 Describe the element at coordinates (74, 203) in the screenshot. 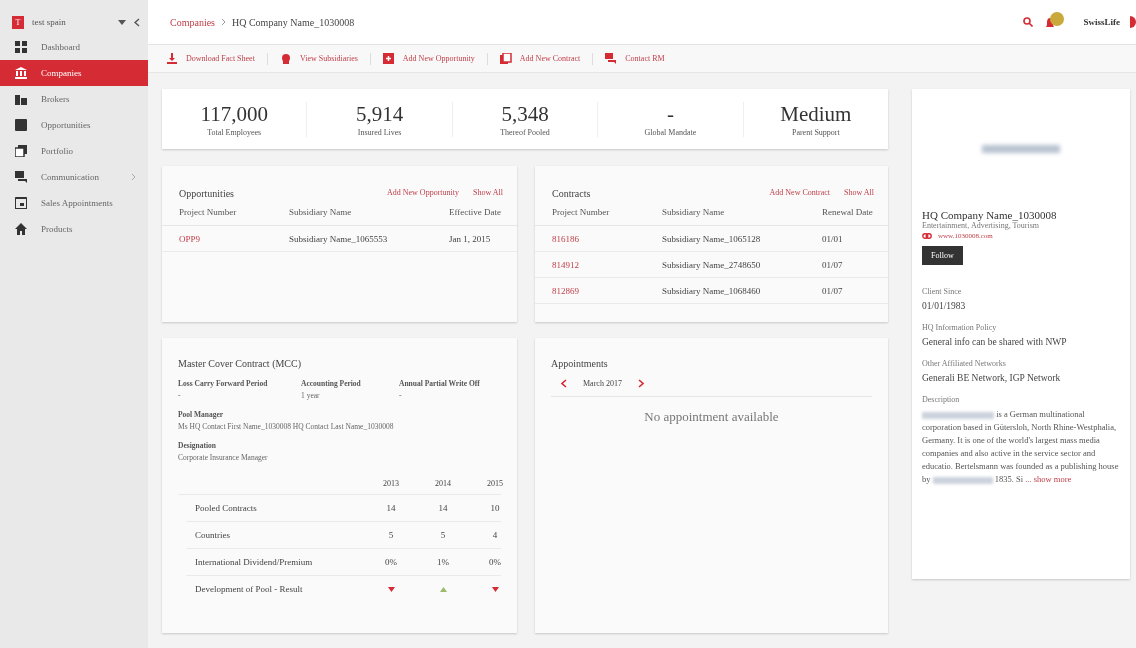

I see `nav-item: Sales Appointments` at that location.